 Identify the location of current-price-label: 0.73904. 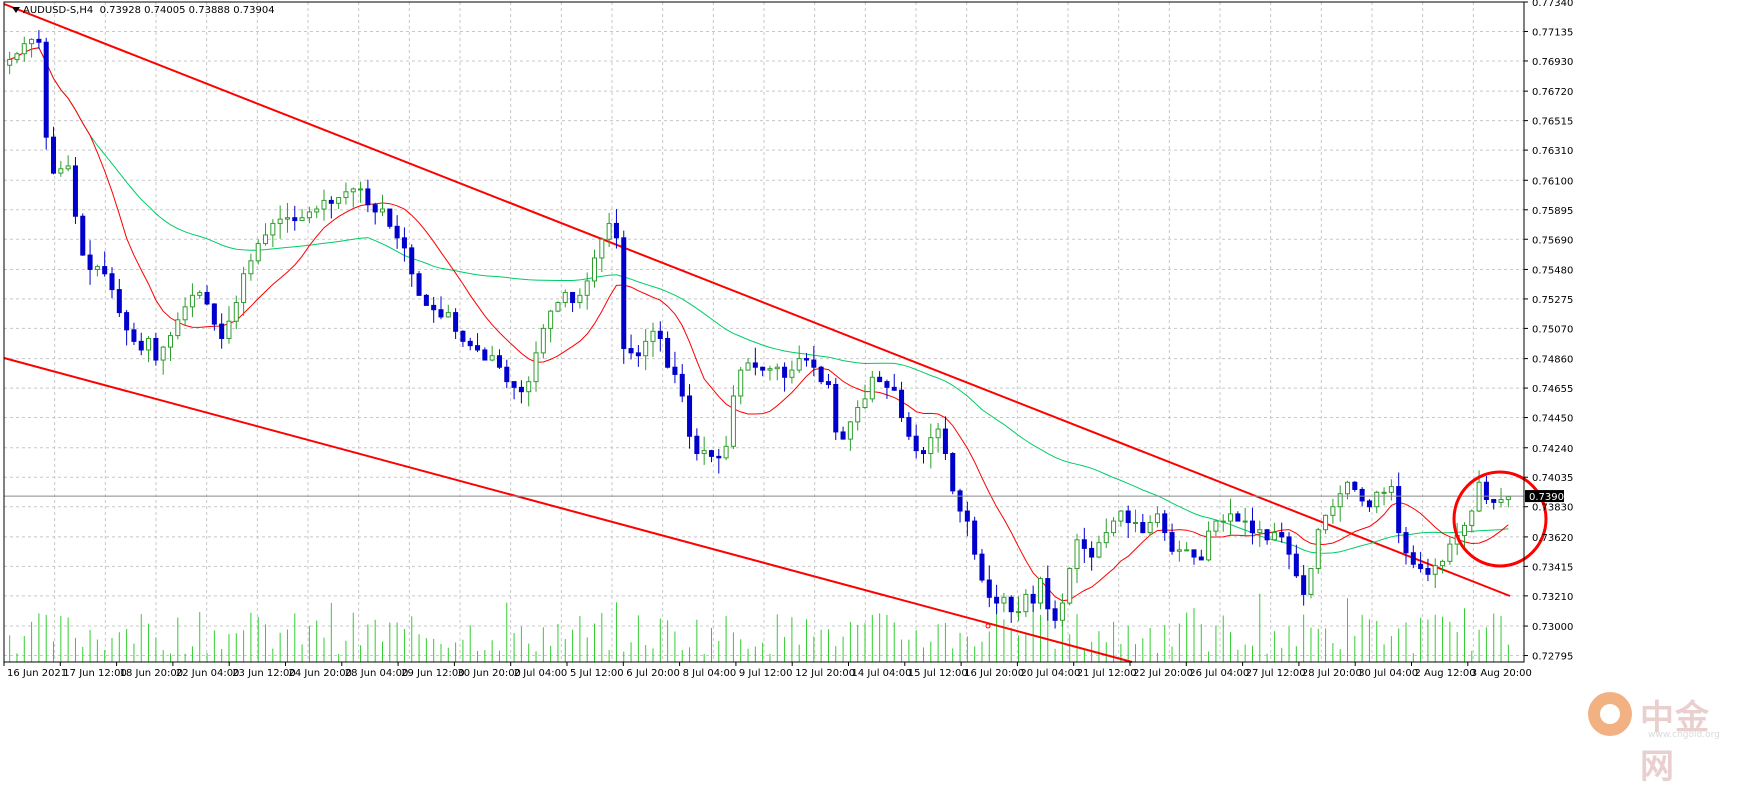
(1549, 497).